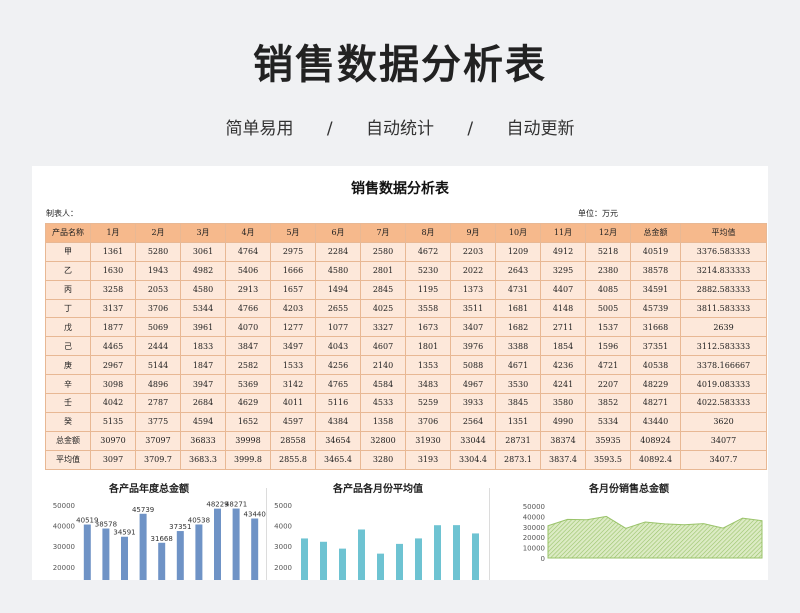  Describe the element at coordinates (723, 327) in the screenshot. I see `table-cell: 2639` at that location.